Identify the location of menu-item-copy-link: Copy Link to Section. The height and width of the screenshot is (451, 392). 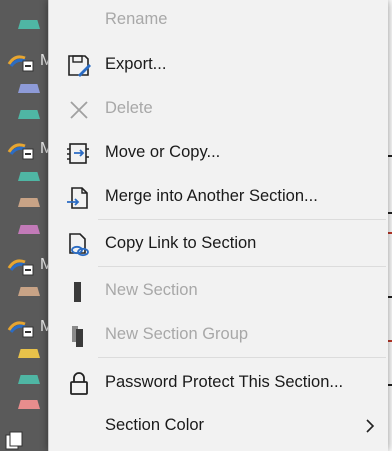
(218, 244).